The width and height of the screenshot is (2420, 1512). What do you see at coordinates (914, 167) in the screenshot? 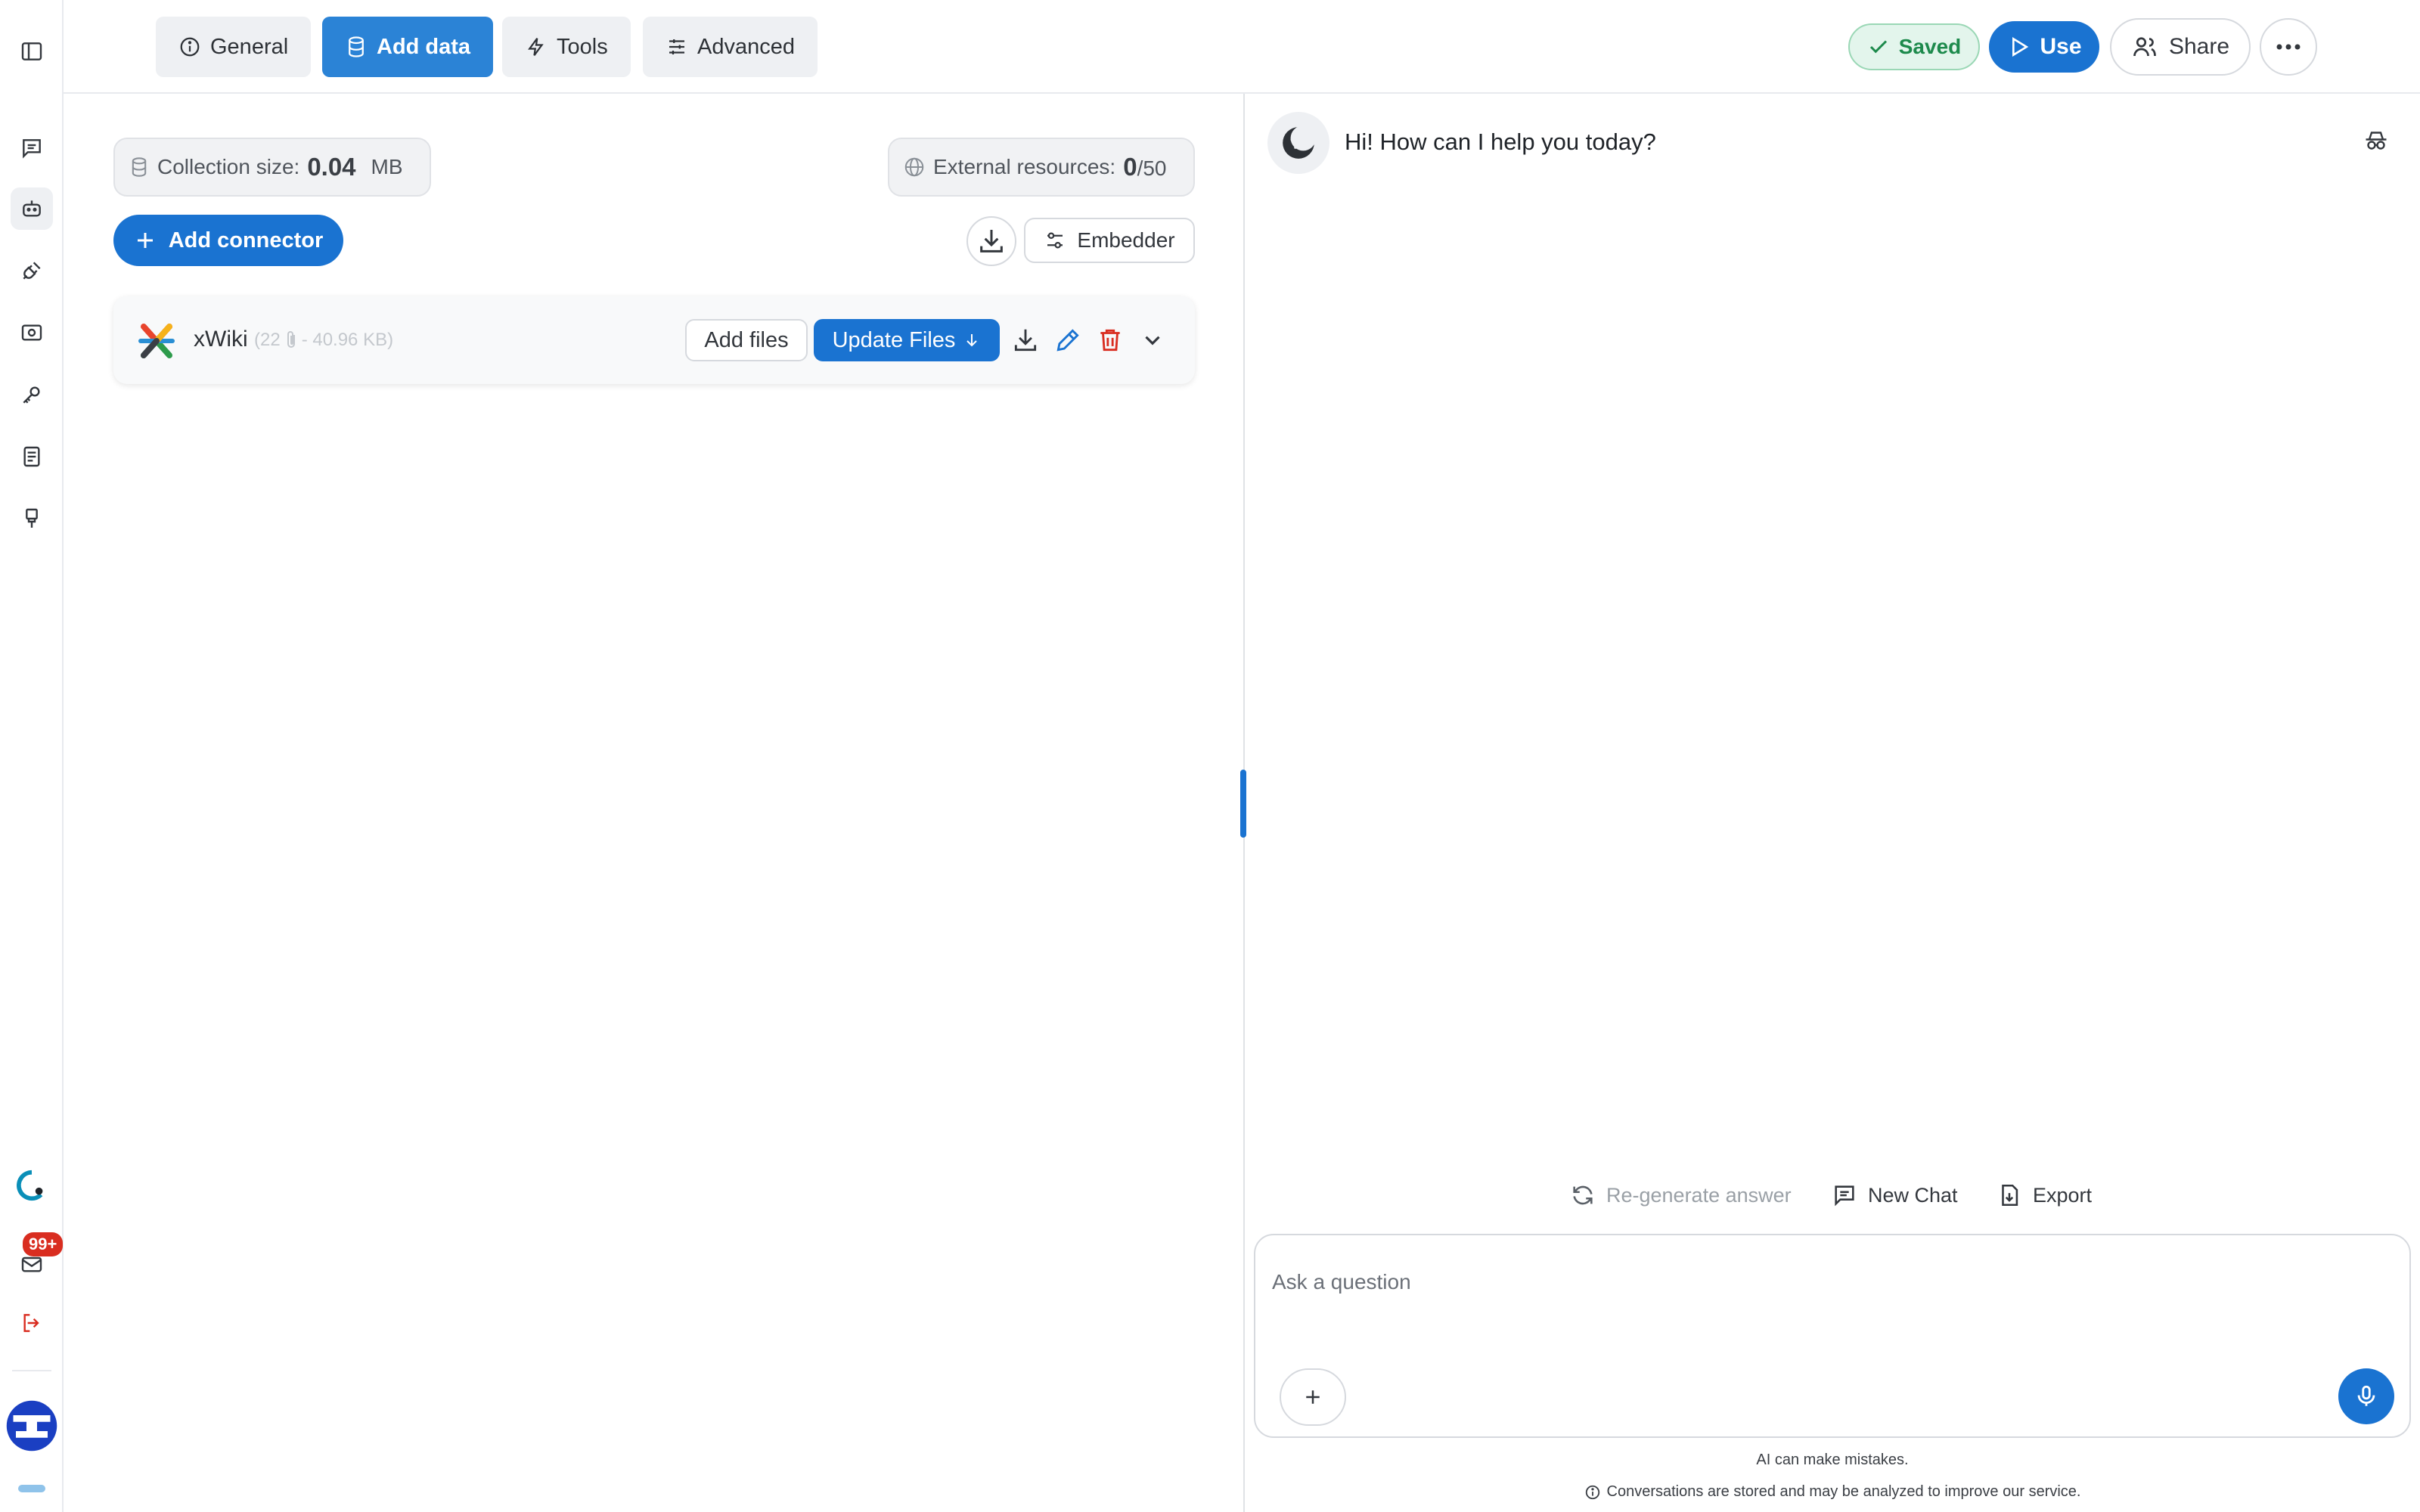
I see `globe-icon` at bounding box center [914, 167].